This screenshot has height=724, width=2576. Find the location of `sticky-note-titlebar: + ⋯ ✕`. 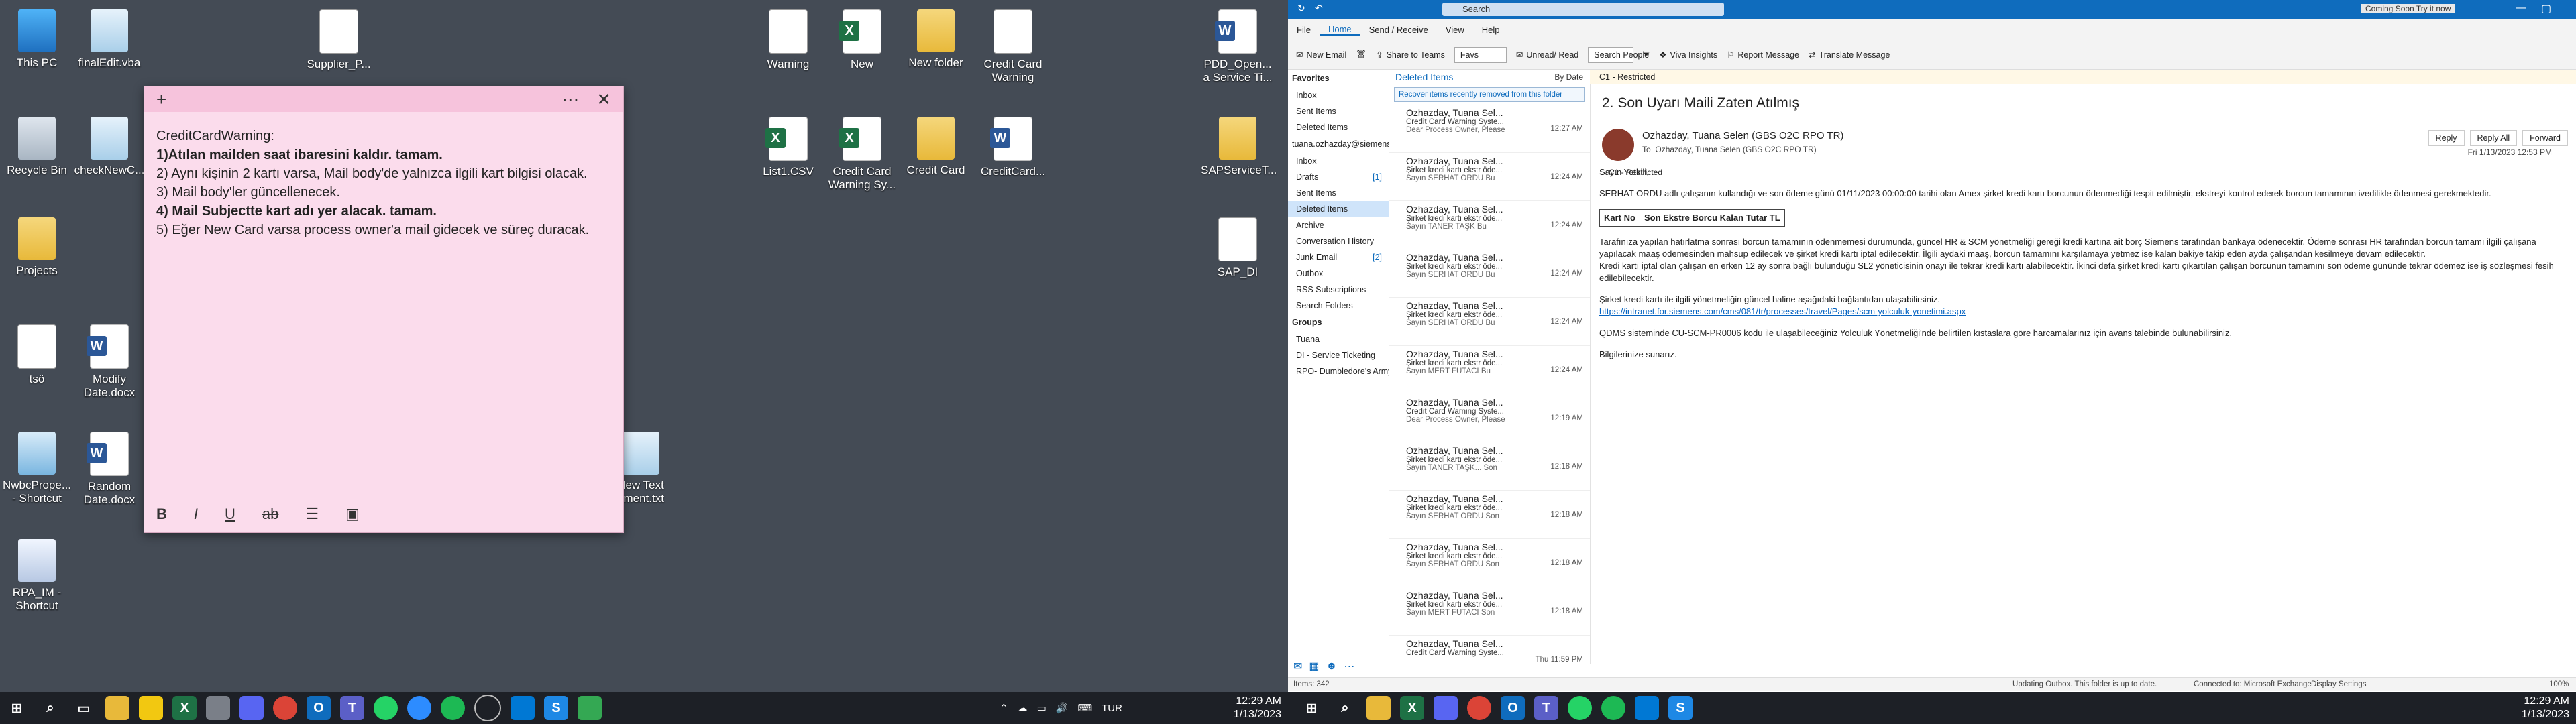

sticky-note-titlebar: + ⋯ ✕ is located at coordinates (383, 99).